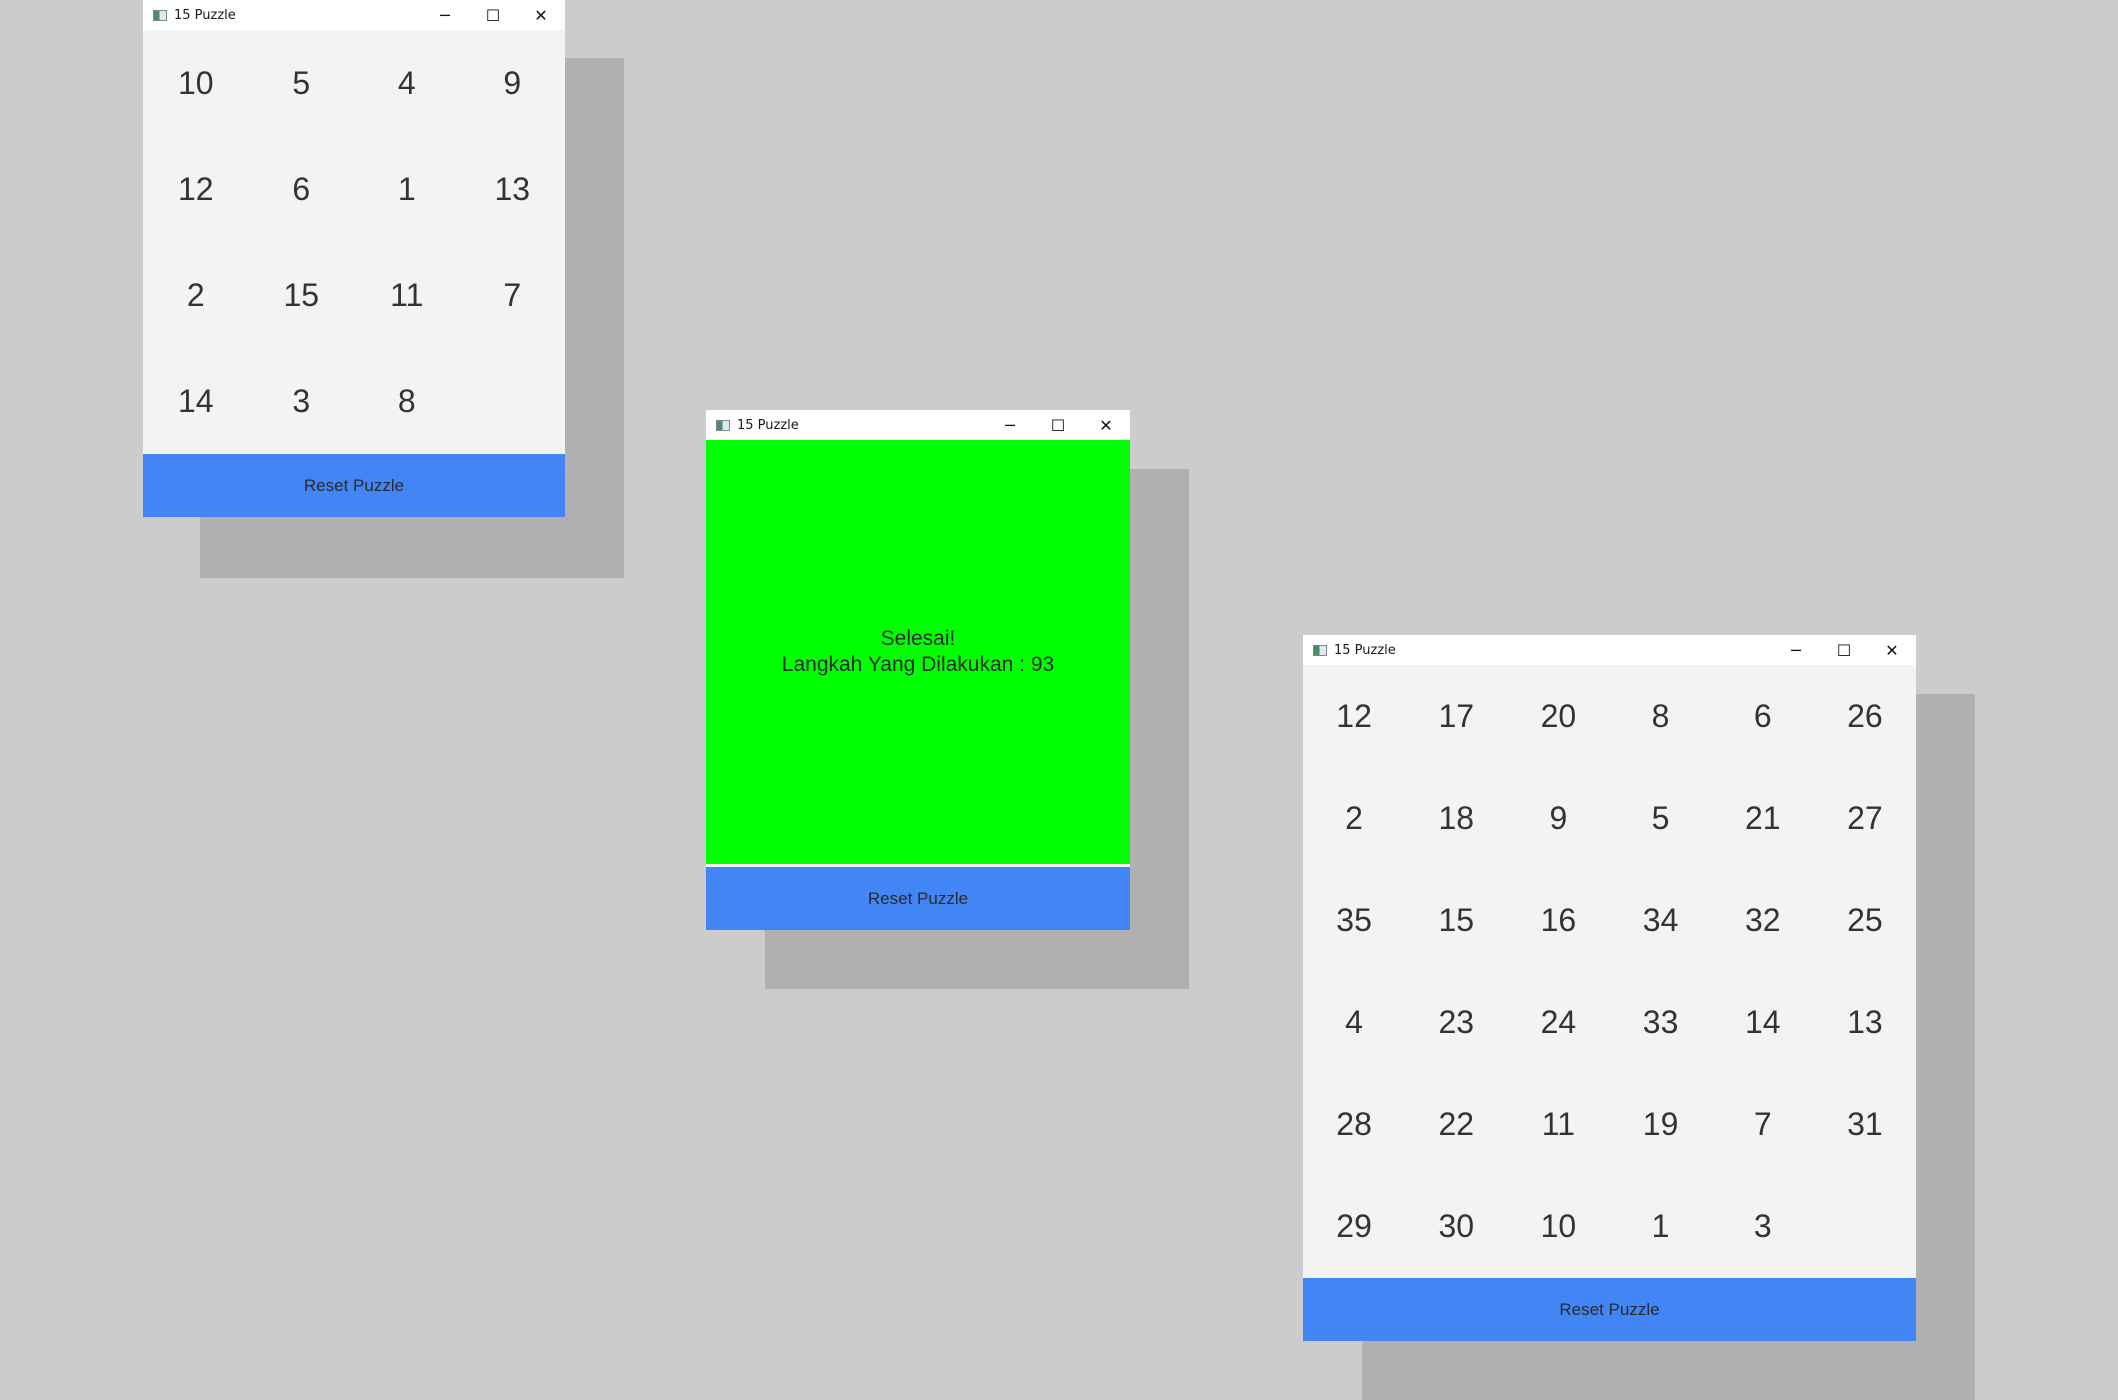 The width and height of the screenshot is (2118, 1400). I want to click on puzzle-tile: 29, so click(1354, 1227).